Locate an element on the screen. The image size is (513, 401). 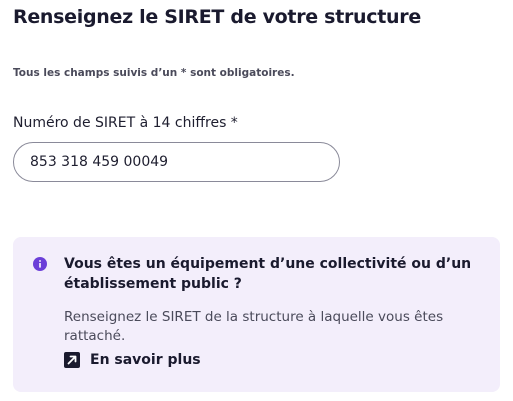
learn-more-label: En savoir plus is located at coordinates (145, 360).